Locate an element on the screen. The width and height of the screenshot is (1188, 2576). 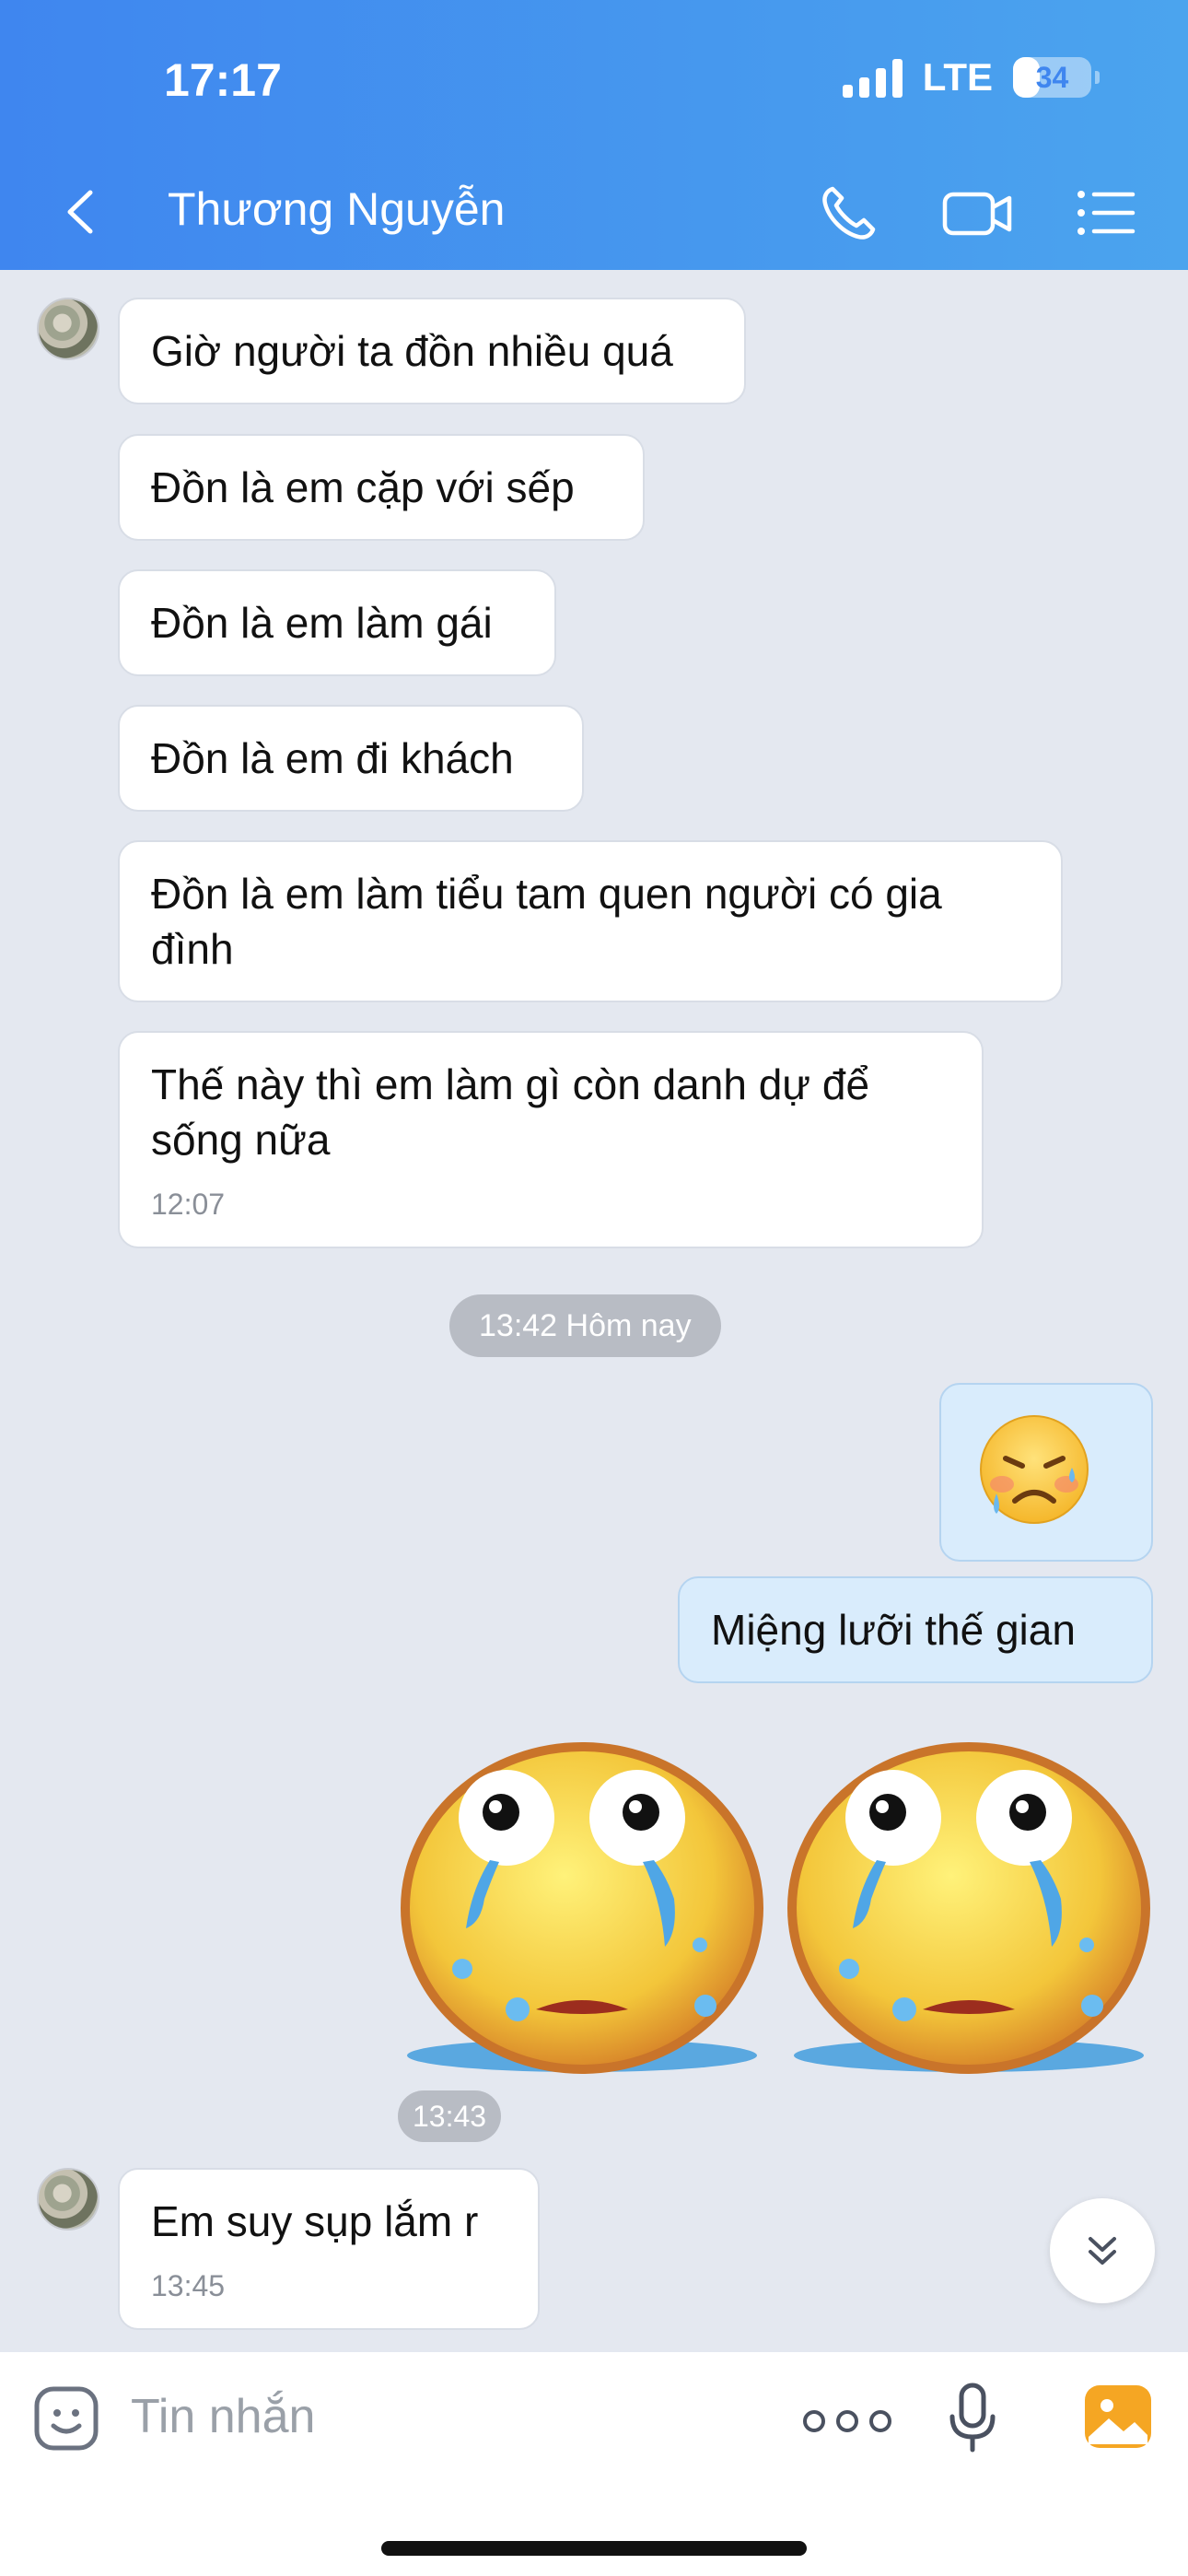
status-time: 17:17 is located at coordinates (223, 80).